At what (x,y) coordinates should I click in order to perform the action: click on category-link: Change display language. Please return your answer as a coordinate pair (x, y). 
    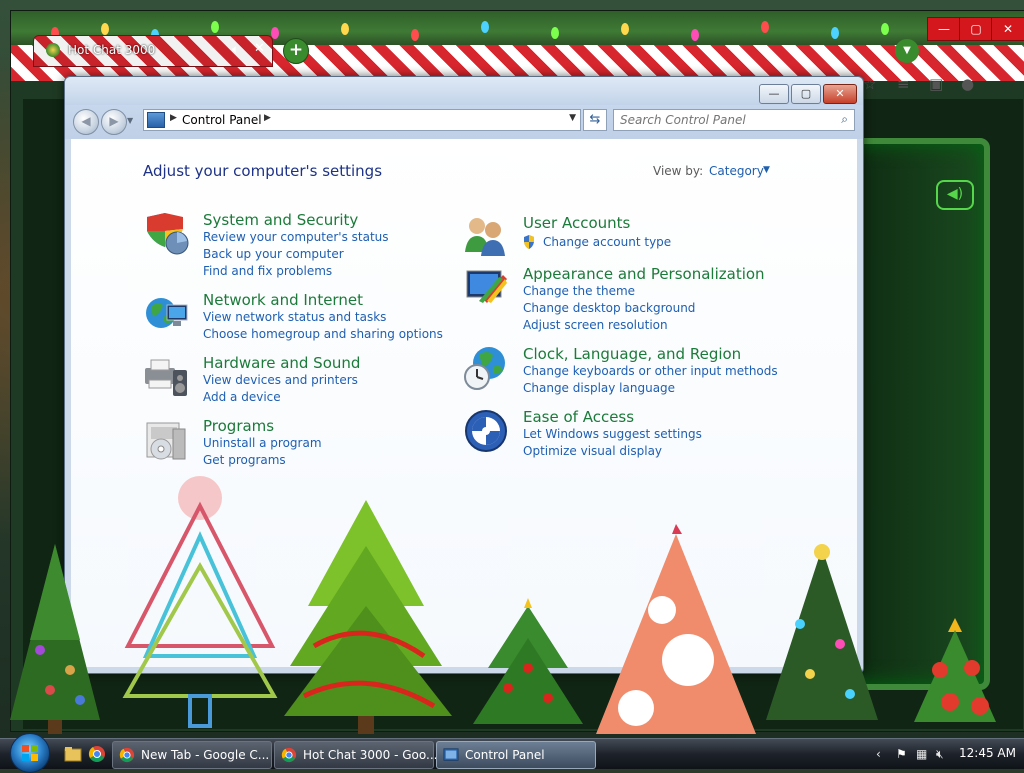
    Looking at the image, I should click on (599, 388).